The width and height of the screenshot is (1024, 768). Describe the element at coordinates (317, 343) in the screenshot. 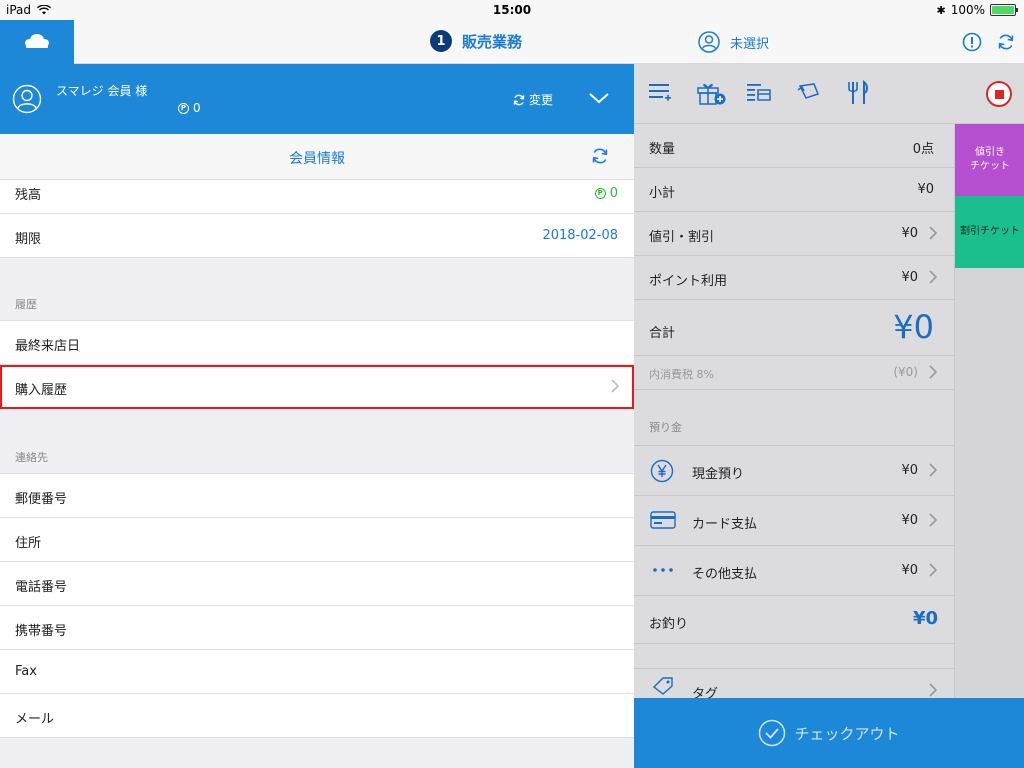

I see `last-visit-row: 最終来店日` at that location.